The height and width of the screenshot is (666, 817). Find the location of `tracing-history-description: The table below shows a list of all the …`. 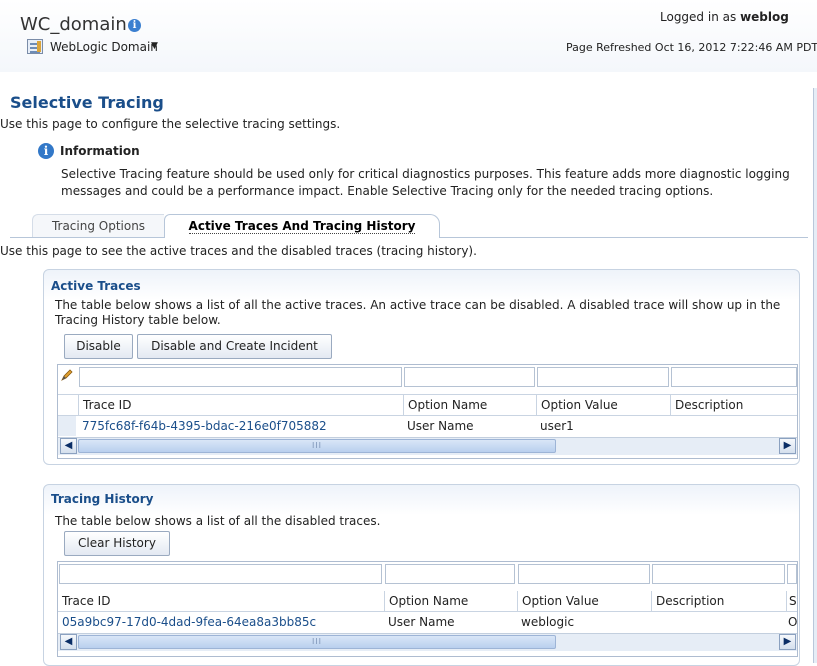

tracing-history-description: The table below shows a list of all the … is located at coordinates (218, 521).